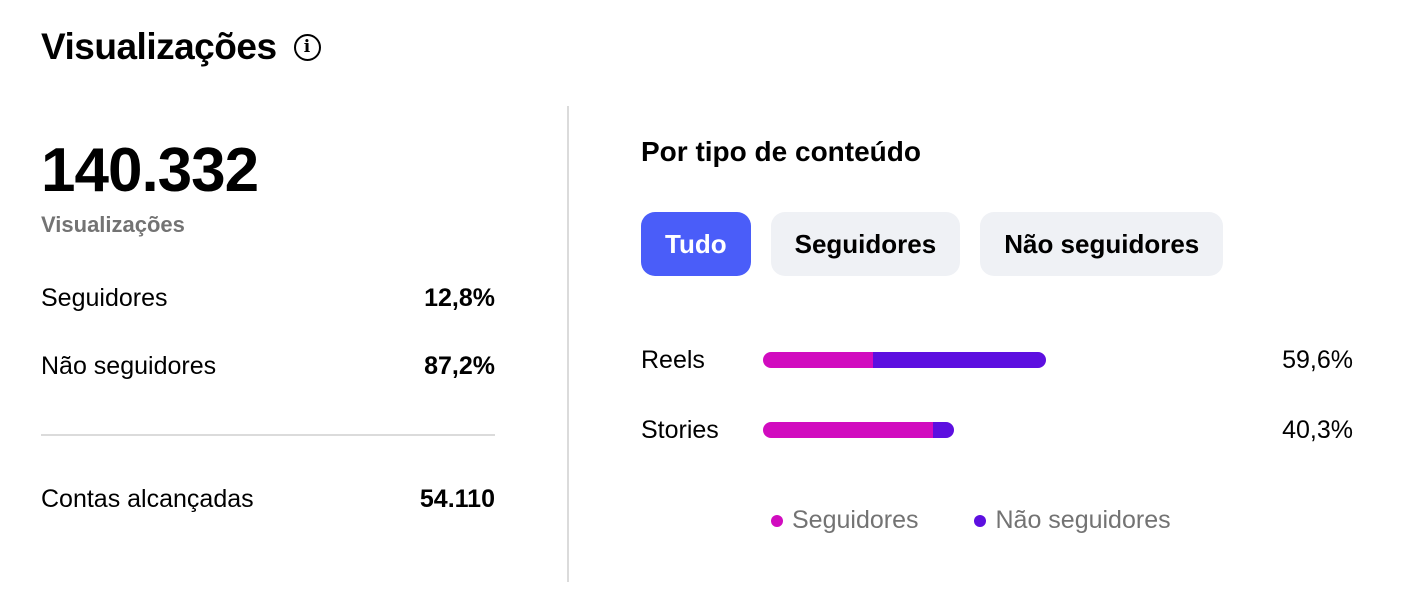  What do you see at coordinates (680, 429) in the screenshot?
I see `bar-label: Stories` at bounding box center [680, 429].